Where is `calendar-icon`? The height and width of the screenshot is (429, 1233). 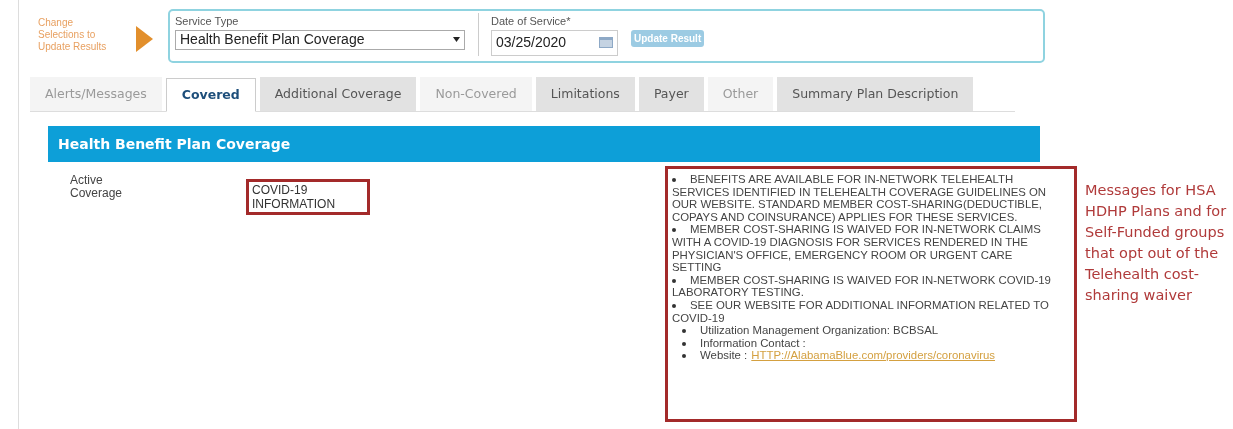 calendar-icon is located at coordinates (606, 42).